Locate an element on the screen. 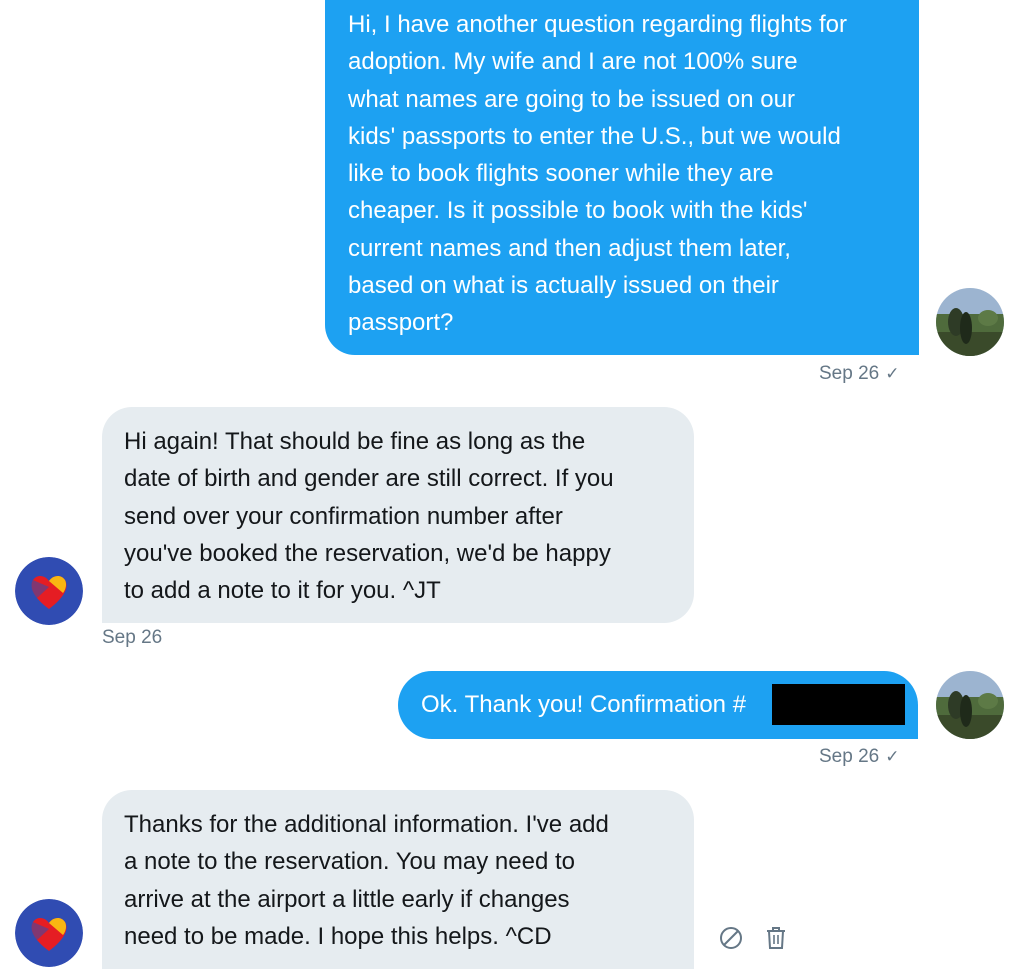 The image size is (1024, 969). block-icon is located at coordinates (731, 938).